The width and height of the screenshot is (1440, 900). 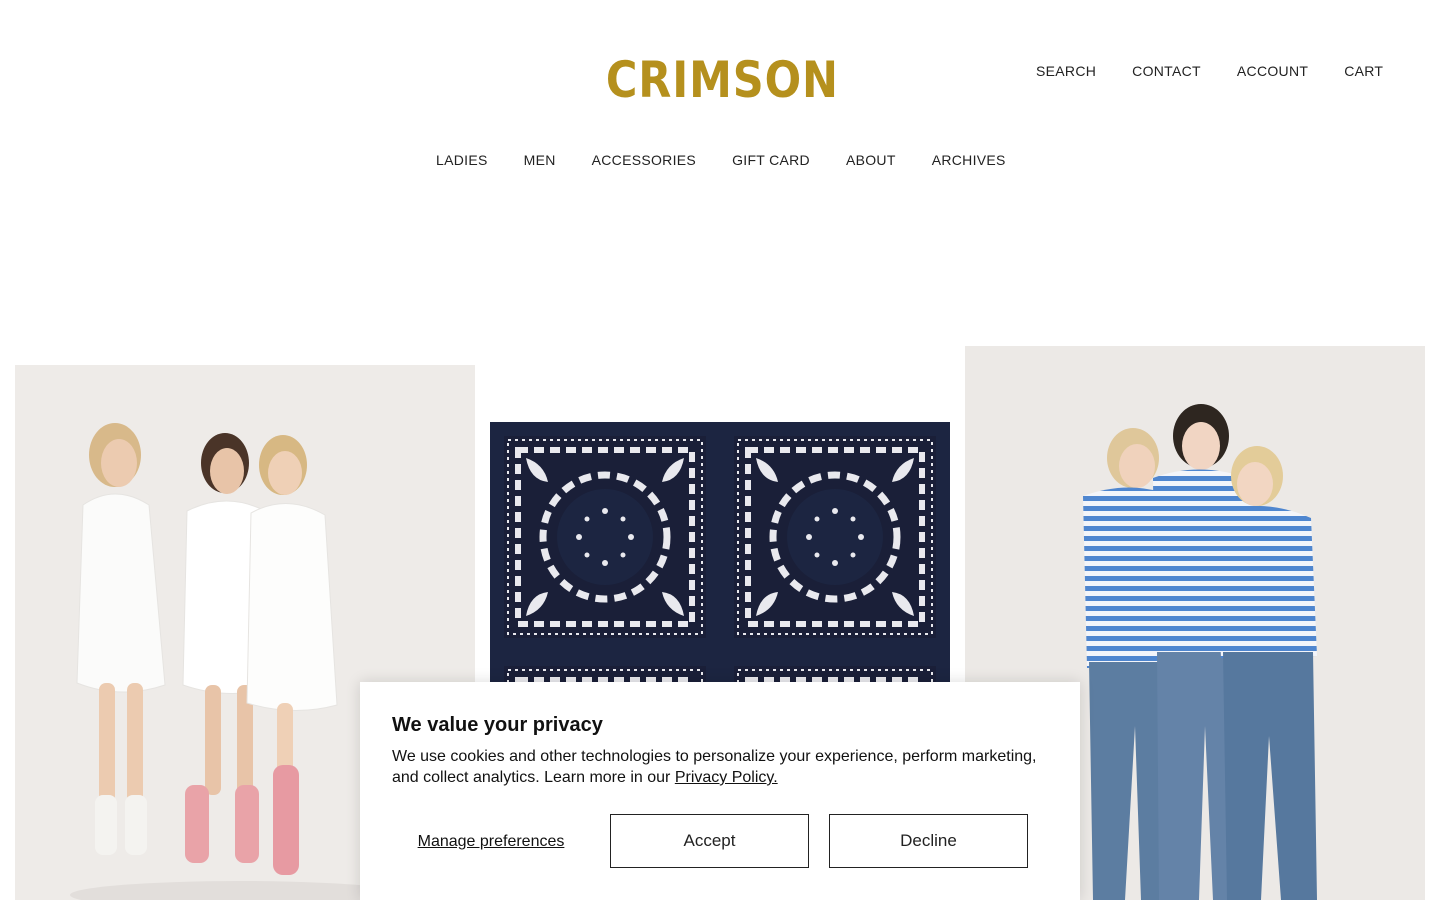 What do you see at coordinates (726, 777) in the screenshot?
I see `privacy-policy-link: Privacy Policy.` at bounding box center [726, 777].